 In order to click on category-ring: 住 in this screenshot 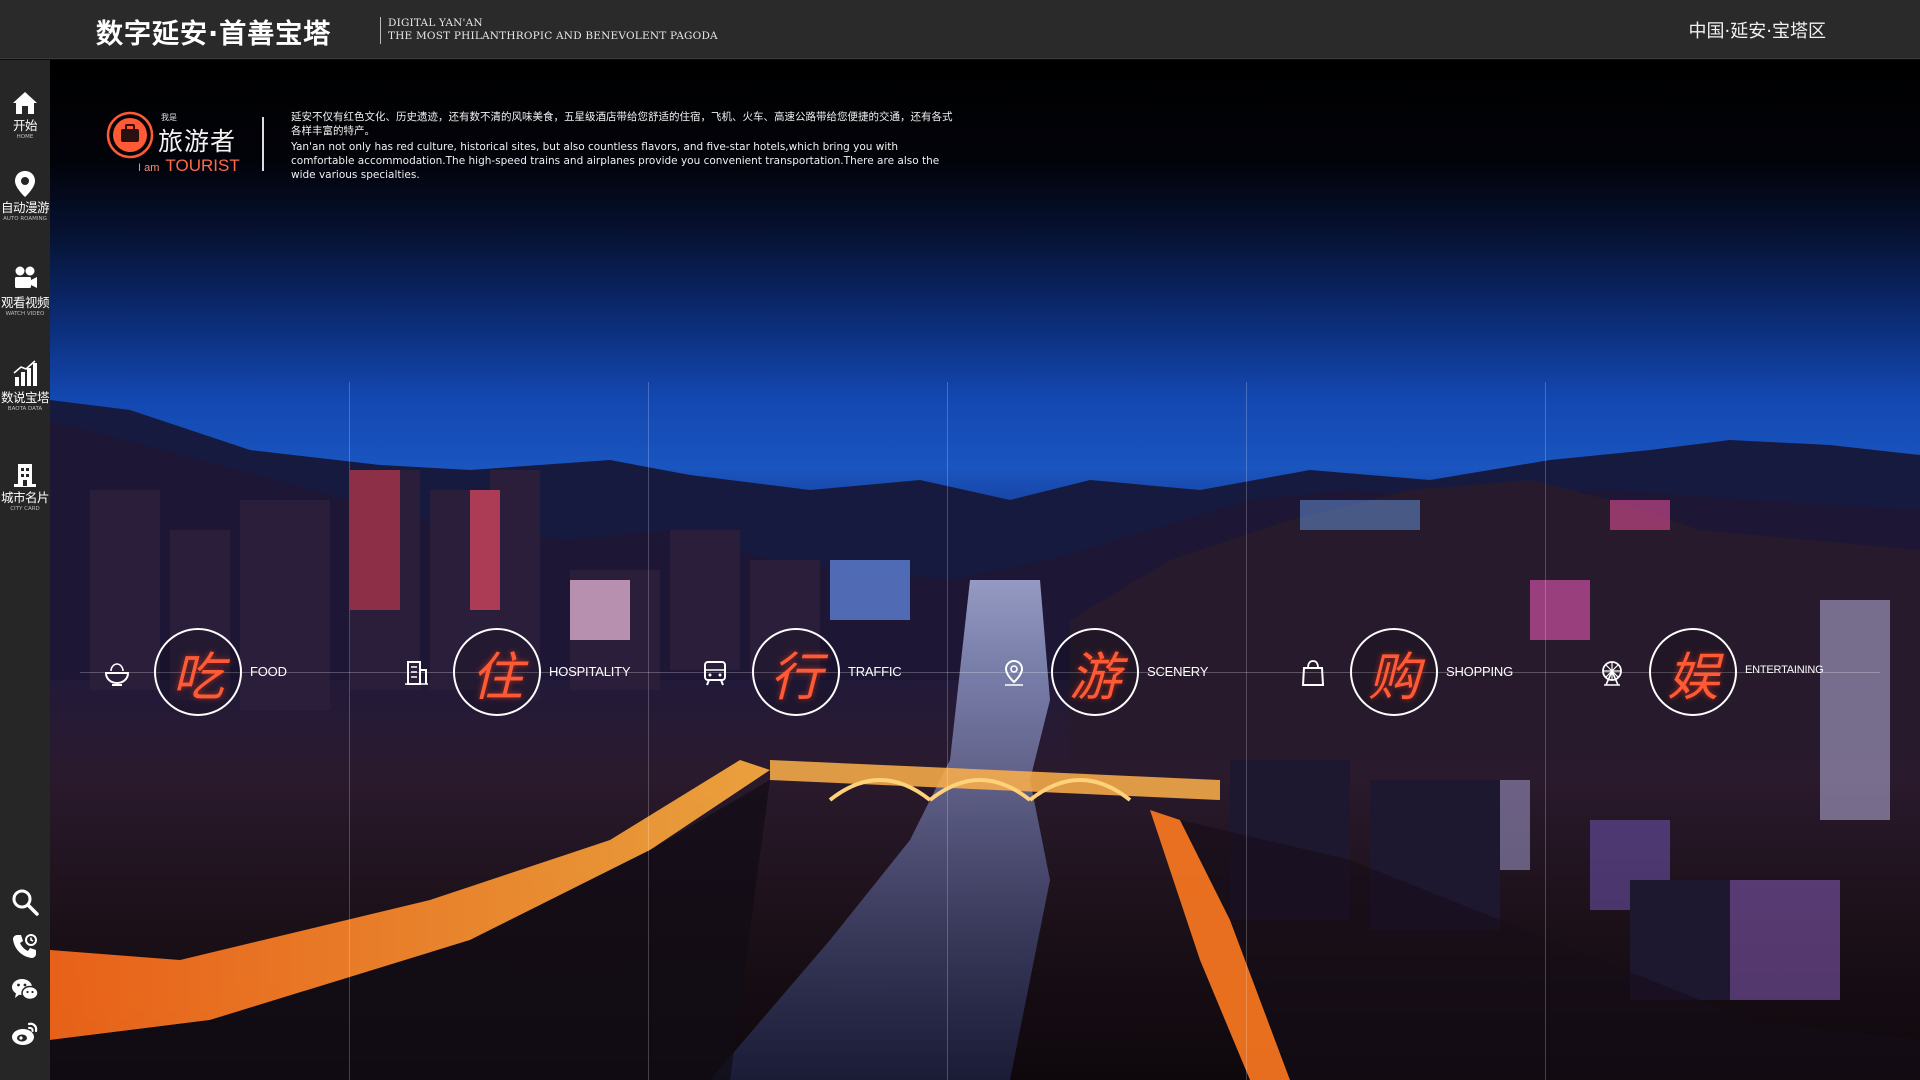, I will do `click(497, 672)`.